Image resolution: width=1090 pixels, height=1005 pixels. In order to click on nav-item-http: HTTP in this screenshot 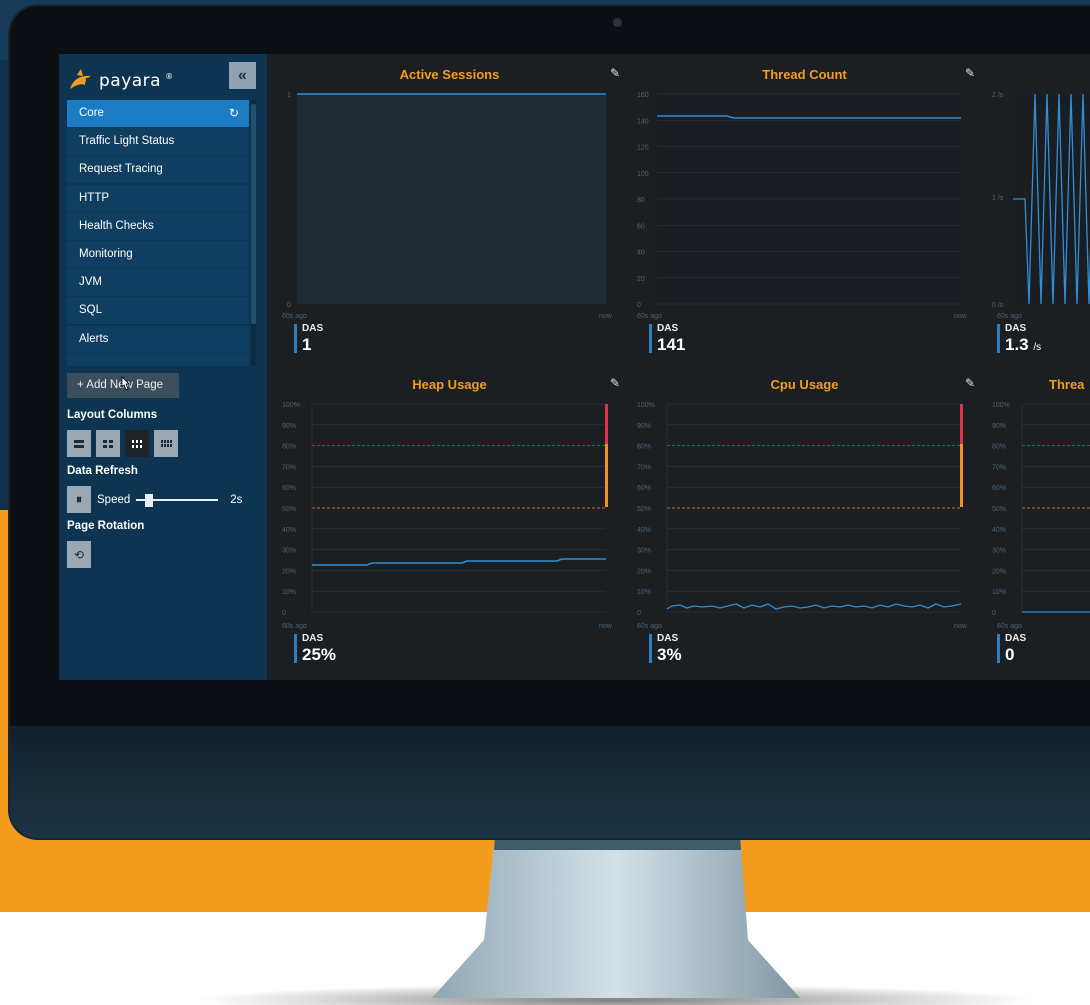, I will do `click(158, 198)`.